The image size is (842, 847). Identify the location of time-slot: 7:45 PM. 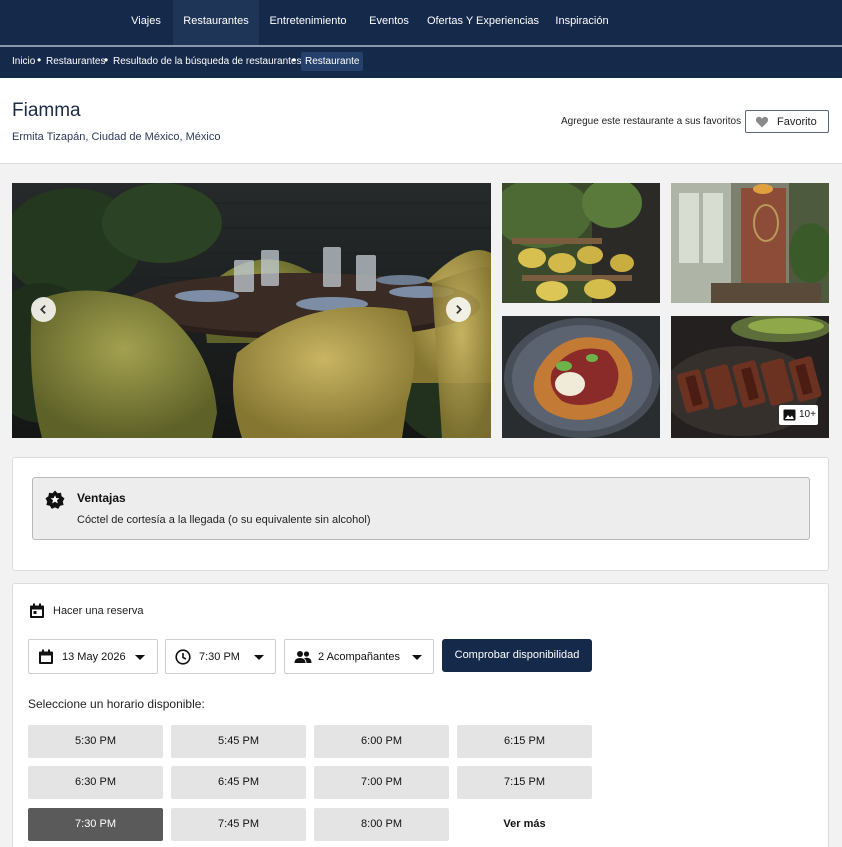
(238, 824).